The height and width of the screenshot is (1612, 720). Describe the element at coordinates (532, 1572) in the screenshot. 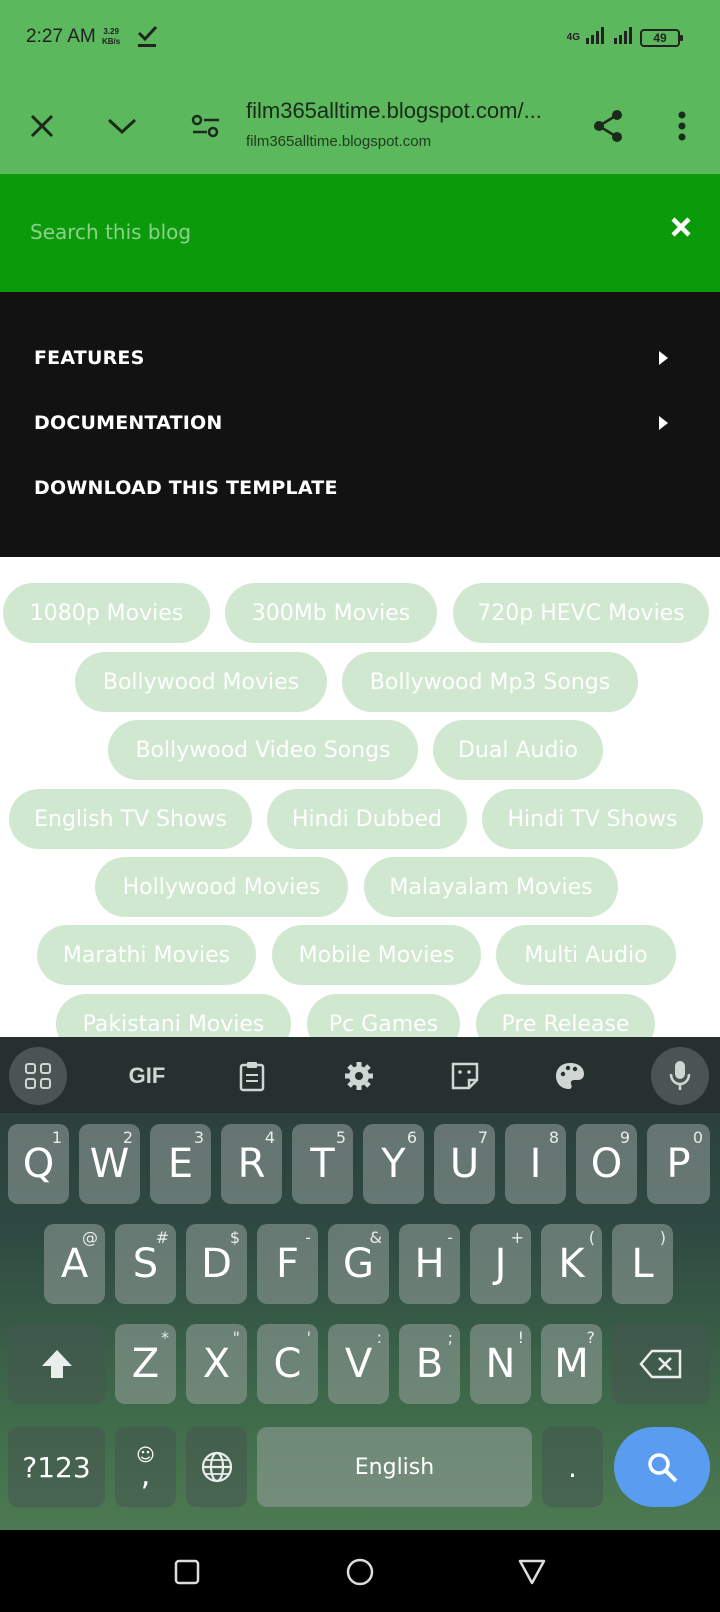

I see `back-icon` at that location.